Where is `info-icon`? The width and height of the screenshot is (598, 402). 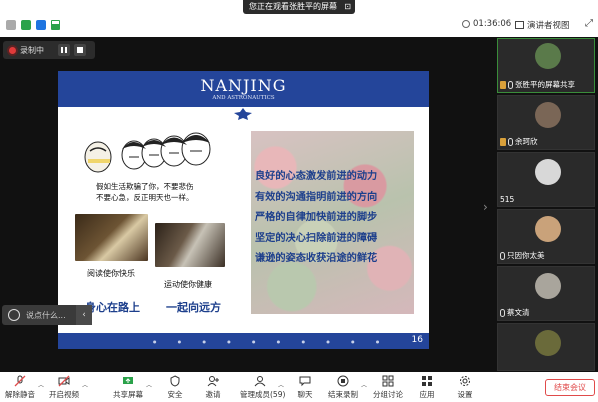 info-icon is located at coordinates (11, 25).